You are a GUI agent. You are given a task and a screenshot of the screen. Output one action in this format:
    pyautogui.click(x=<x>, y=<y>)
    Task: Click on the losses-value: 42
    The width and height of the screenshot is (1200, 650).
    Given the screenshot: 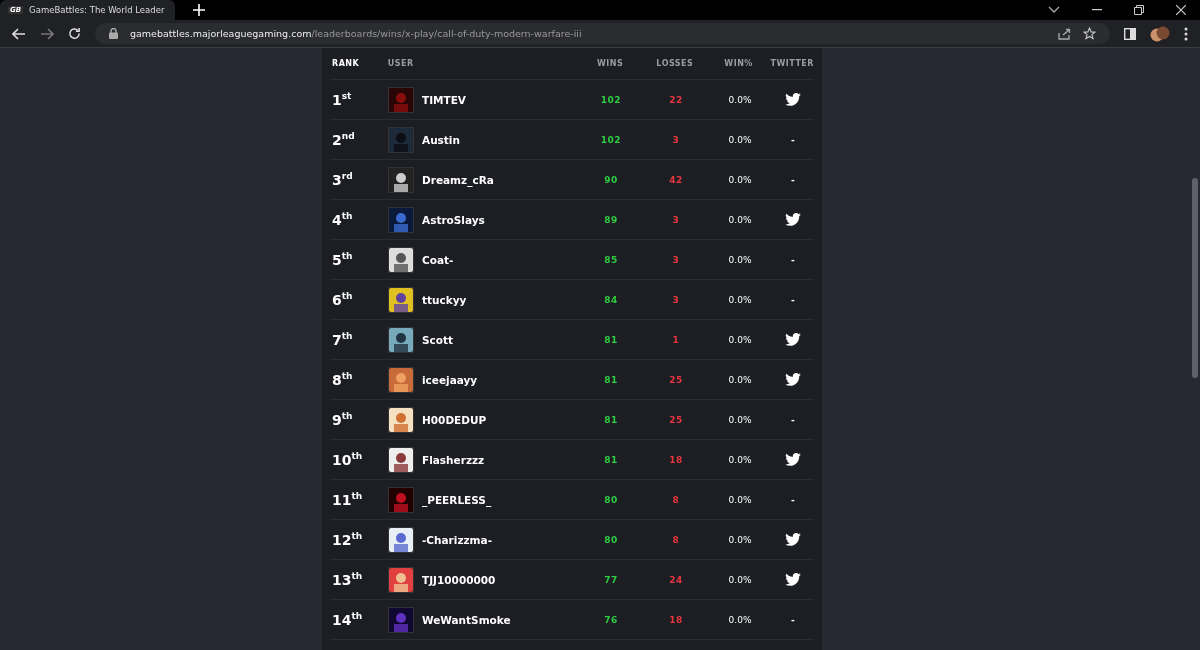 What is the action you would take?
    pyautogui.click(x=676, y=179)
    